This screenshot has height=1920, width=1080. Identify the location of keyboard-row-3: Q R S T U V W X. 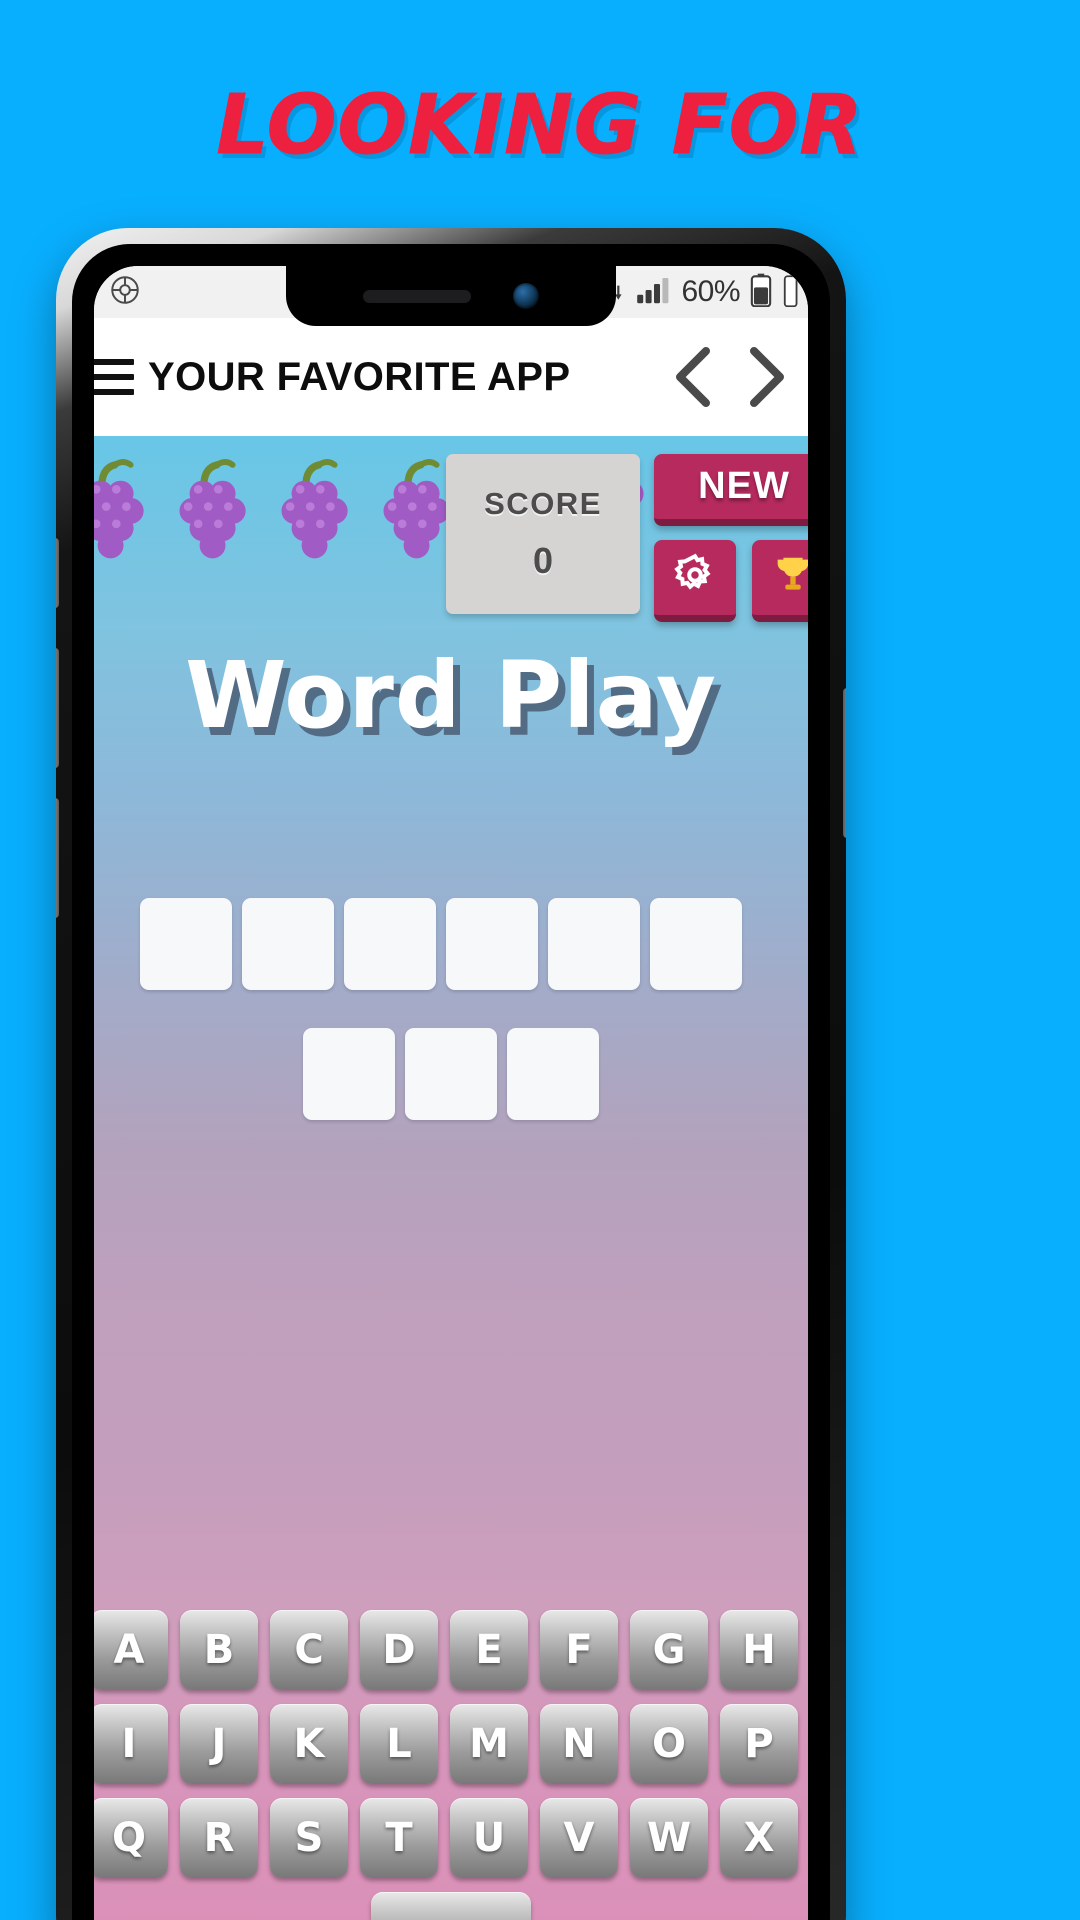
(451, 1838).